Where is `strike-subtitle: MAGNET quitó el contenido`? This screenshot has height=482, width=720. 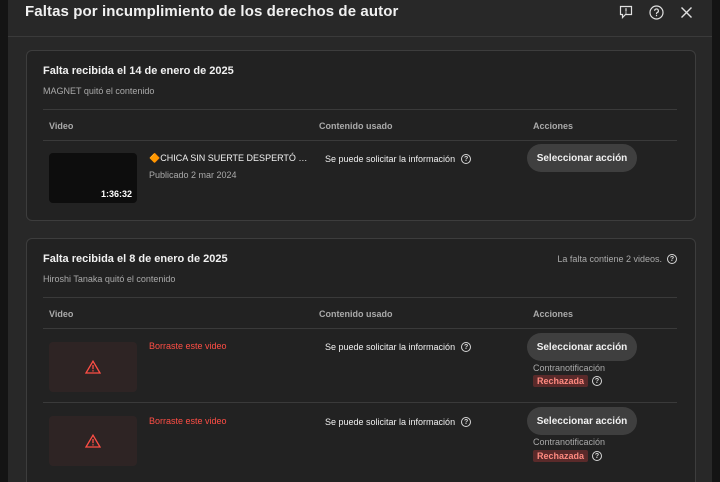 strike-subtitle: MAGNET quitó el contenido is located at coordinates (99, 91).